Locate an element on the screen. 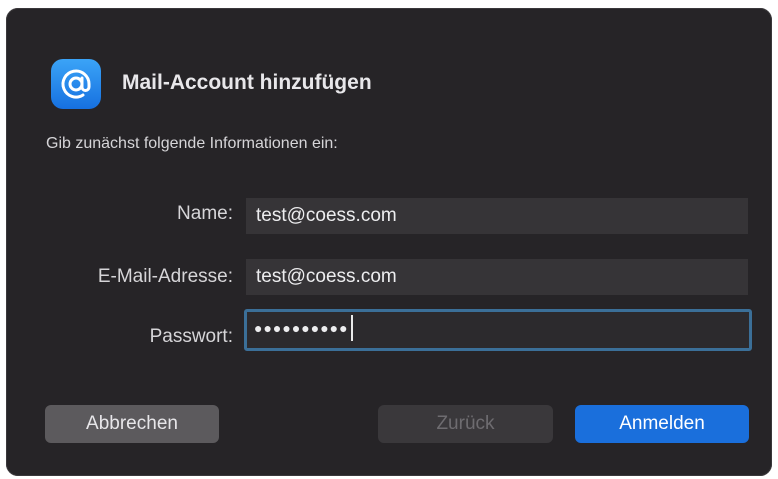 The image size is (778, 479). password-label: Passwort: is located at coordinates (191, 336).